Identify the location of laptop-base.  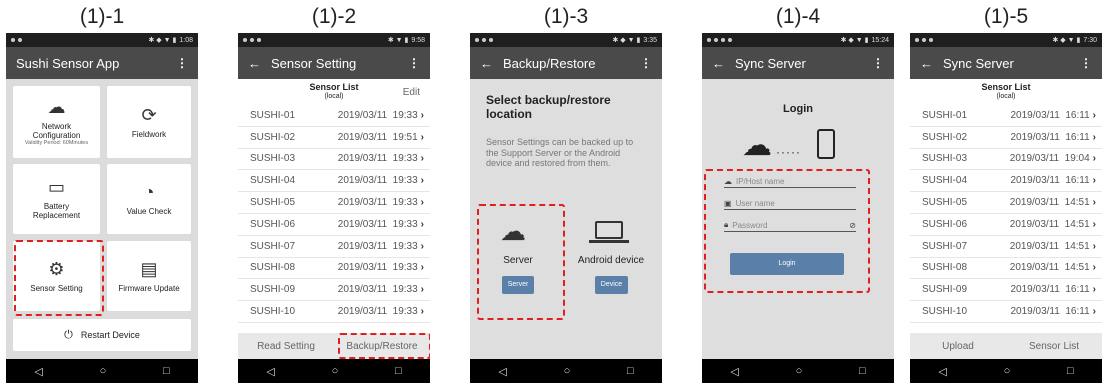
(609, 241).